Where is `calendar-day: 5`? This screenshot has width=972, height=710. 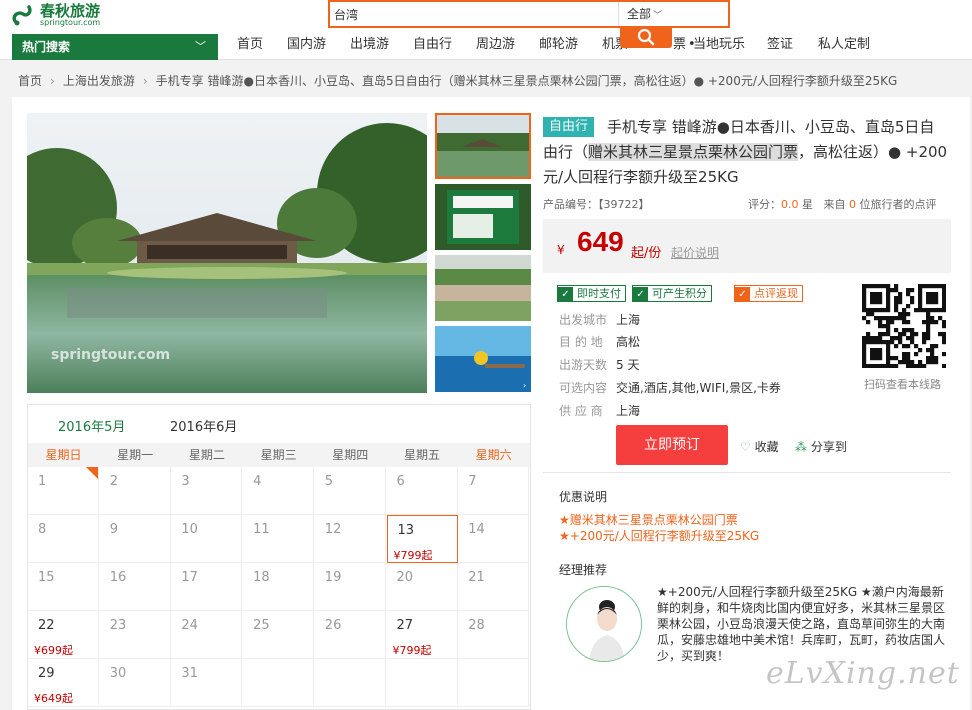
calendar-day: 5 is located at coordinates (350, 491).